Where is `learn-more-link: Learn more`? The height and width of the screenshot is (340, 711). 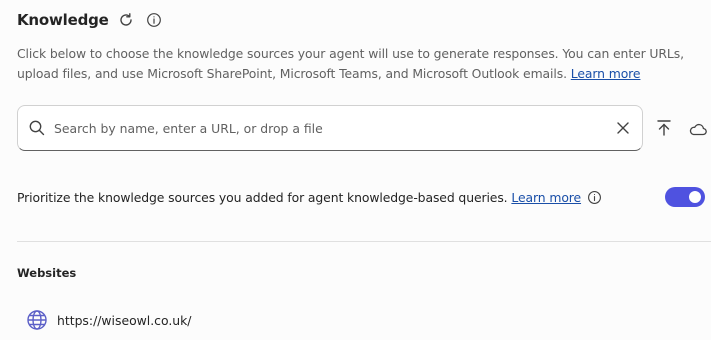 learn-more-link: Learn more is located at coordinates (606, 73).